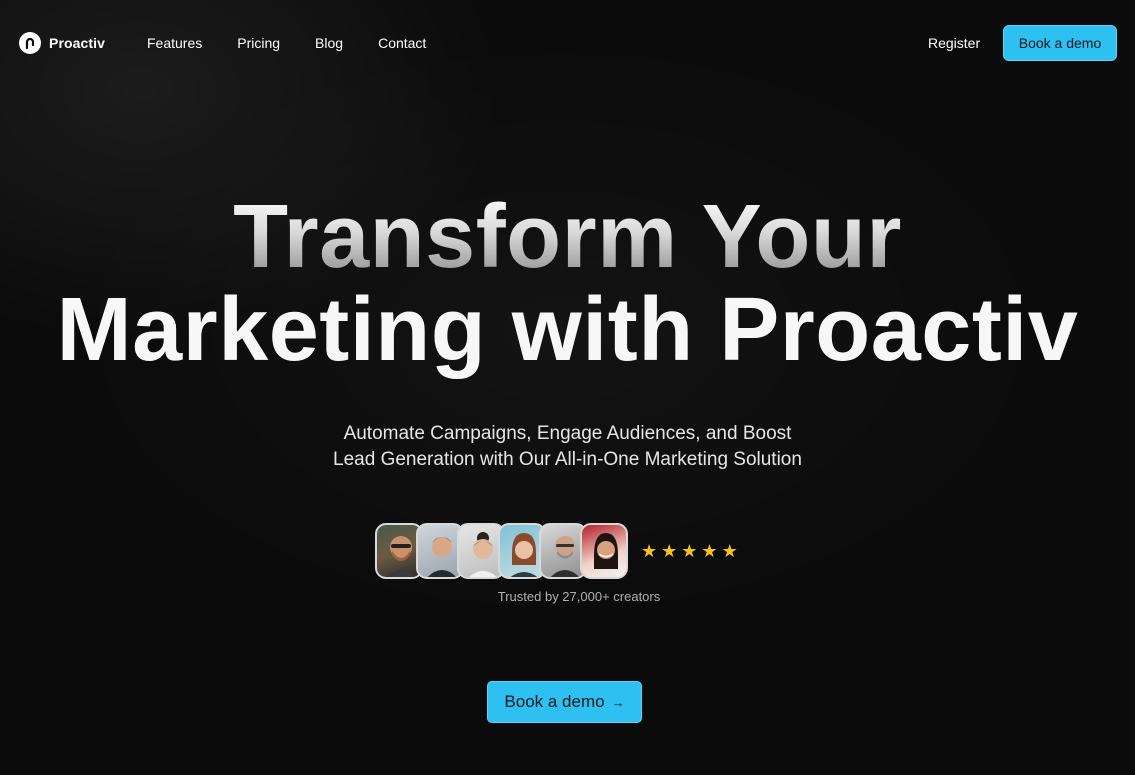  I want to click on nav-link-contact: Contact, so click(402, 43).